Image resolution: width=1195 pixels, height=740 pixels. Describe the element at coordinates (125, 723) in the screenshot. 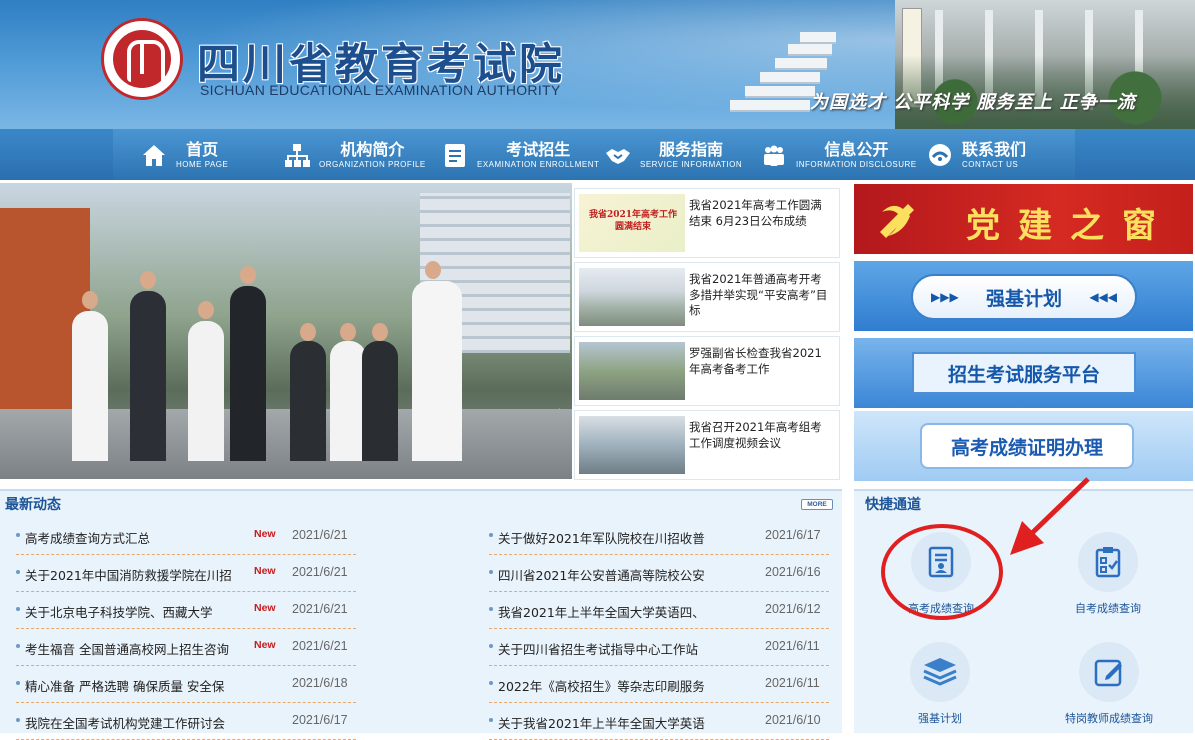

I see `news-title: 我院在全国考试机构党建工作研讨会` at that location.